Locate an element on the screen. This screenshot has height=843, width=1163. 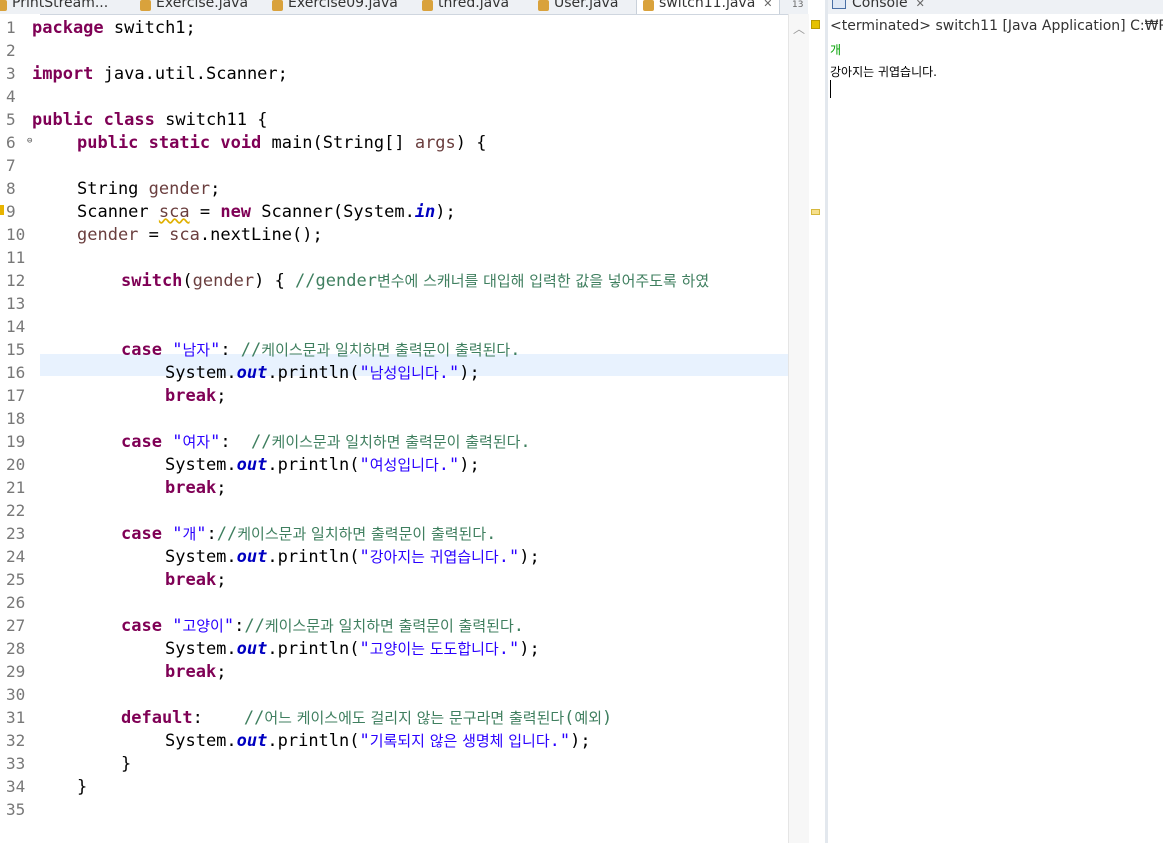
line-number: 19 is located at coordinates (16, 441).